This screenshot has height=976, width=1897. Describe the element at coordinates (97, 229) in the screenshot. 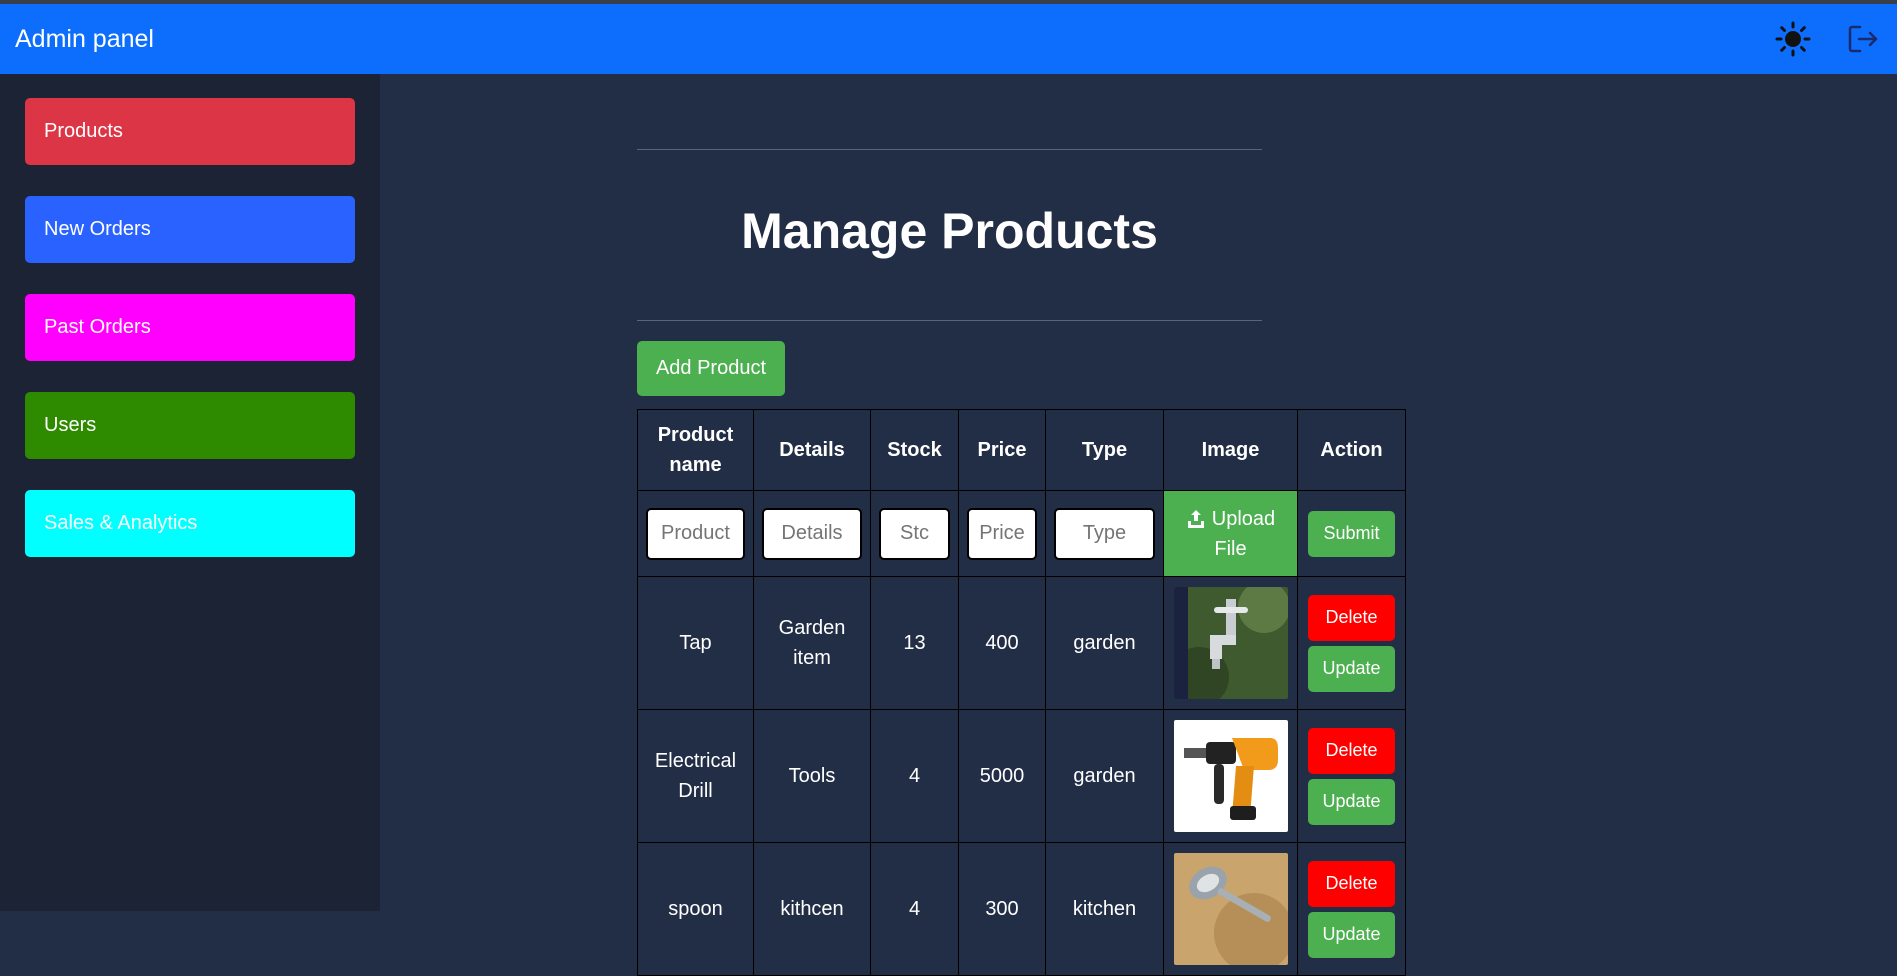

I see `sidebar-item-label: New Orders` at that location.